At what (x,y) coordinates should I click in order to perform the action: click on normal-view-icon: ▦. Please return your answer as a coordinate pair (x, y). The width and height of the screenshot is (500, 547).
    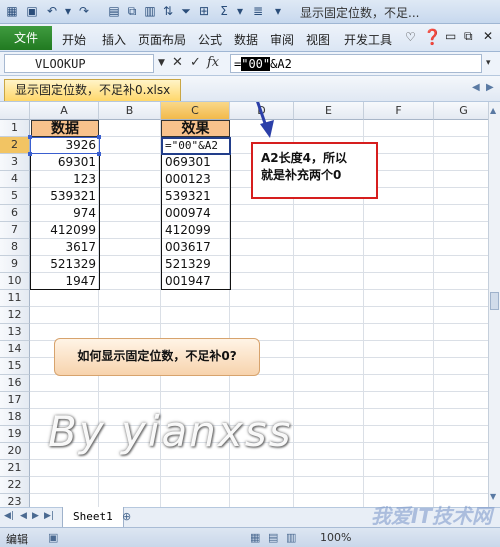
    Looking at the image, I should click on (255, 537).